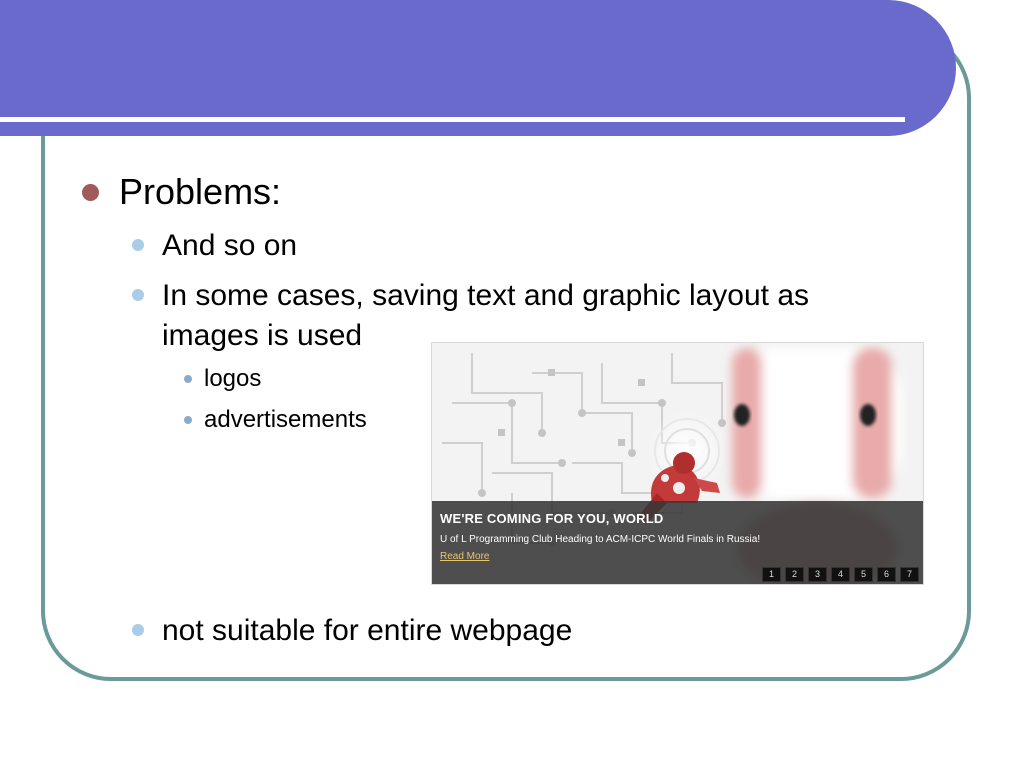 Image resolution: width=1024 pixels, height=768 pixels. I want to click on bullet-text: Problems:, so click(200, 191).